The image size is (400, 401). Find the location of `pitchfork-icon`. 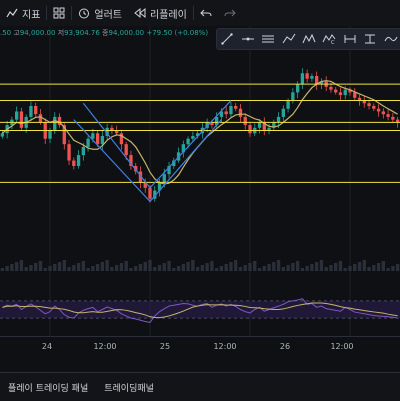

pitchfork-icon is located at coordinates (289, 39).